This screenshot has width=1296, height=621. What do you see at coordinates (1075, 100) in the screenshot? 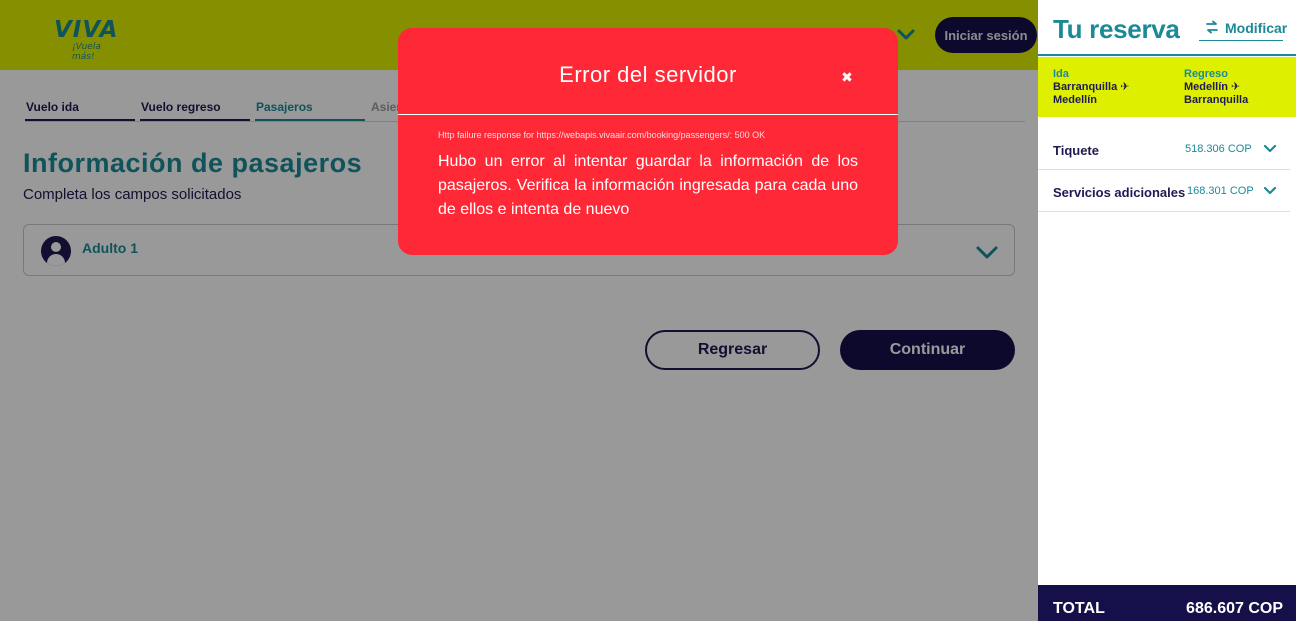
I see `outbound-destination: Medellín` at bounding box center [1075, 100].